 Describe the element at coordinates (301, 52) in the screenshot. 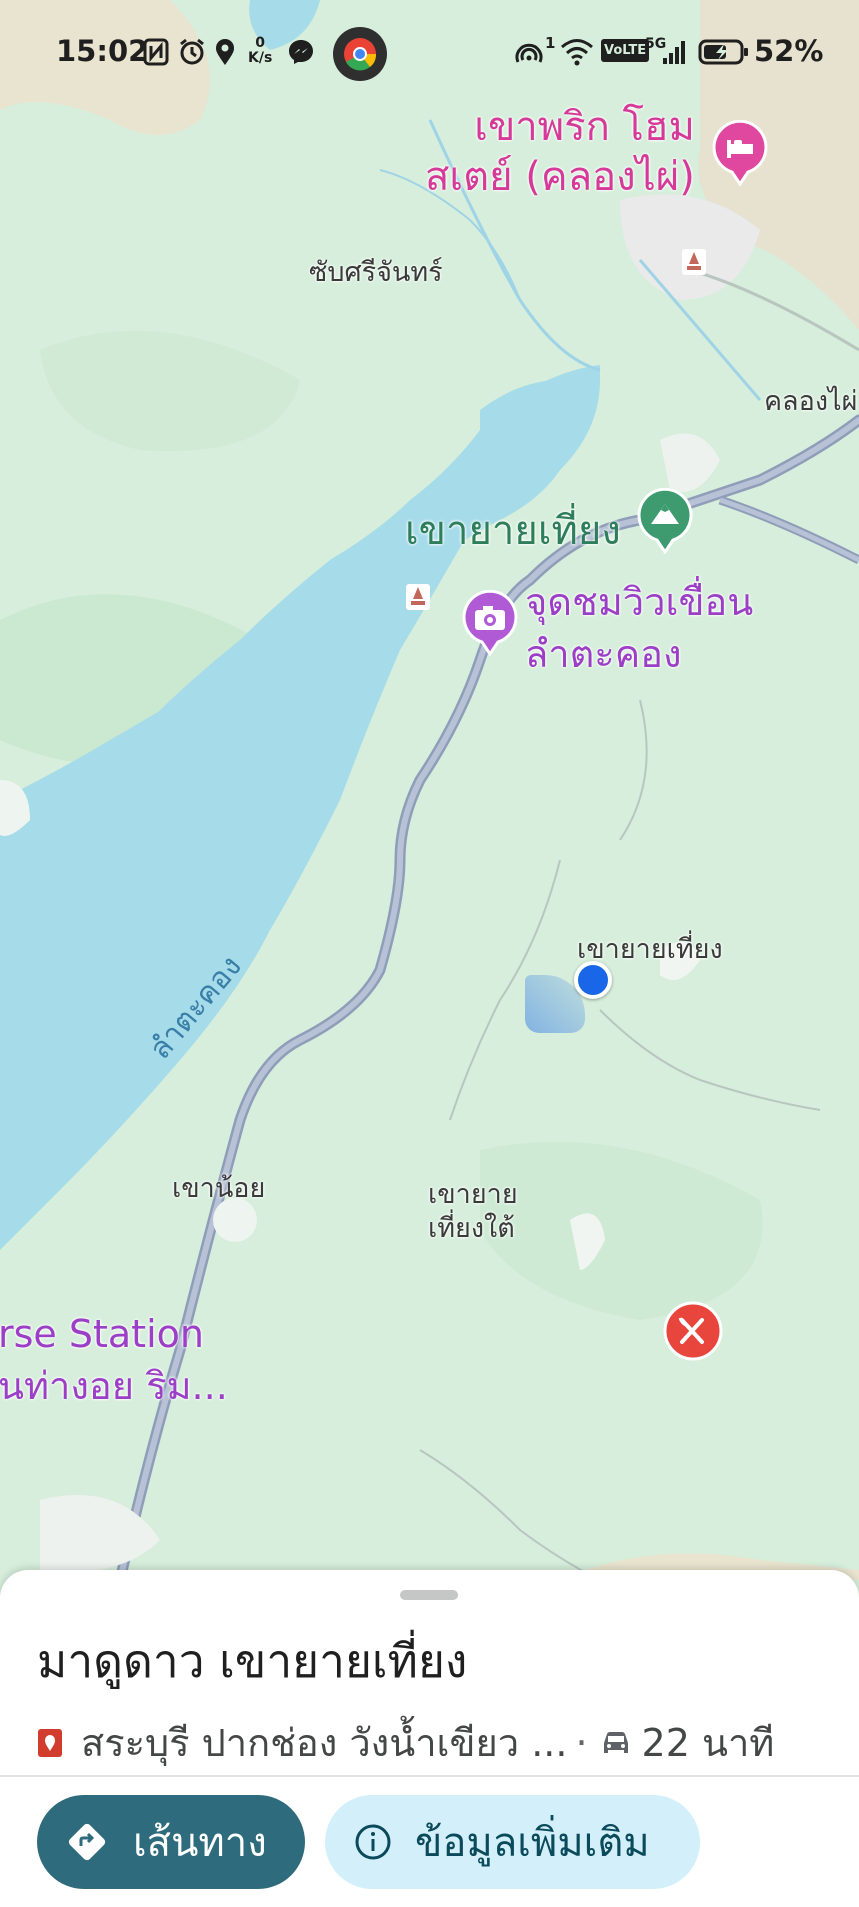

I see `messenger-icon` at that location.